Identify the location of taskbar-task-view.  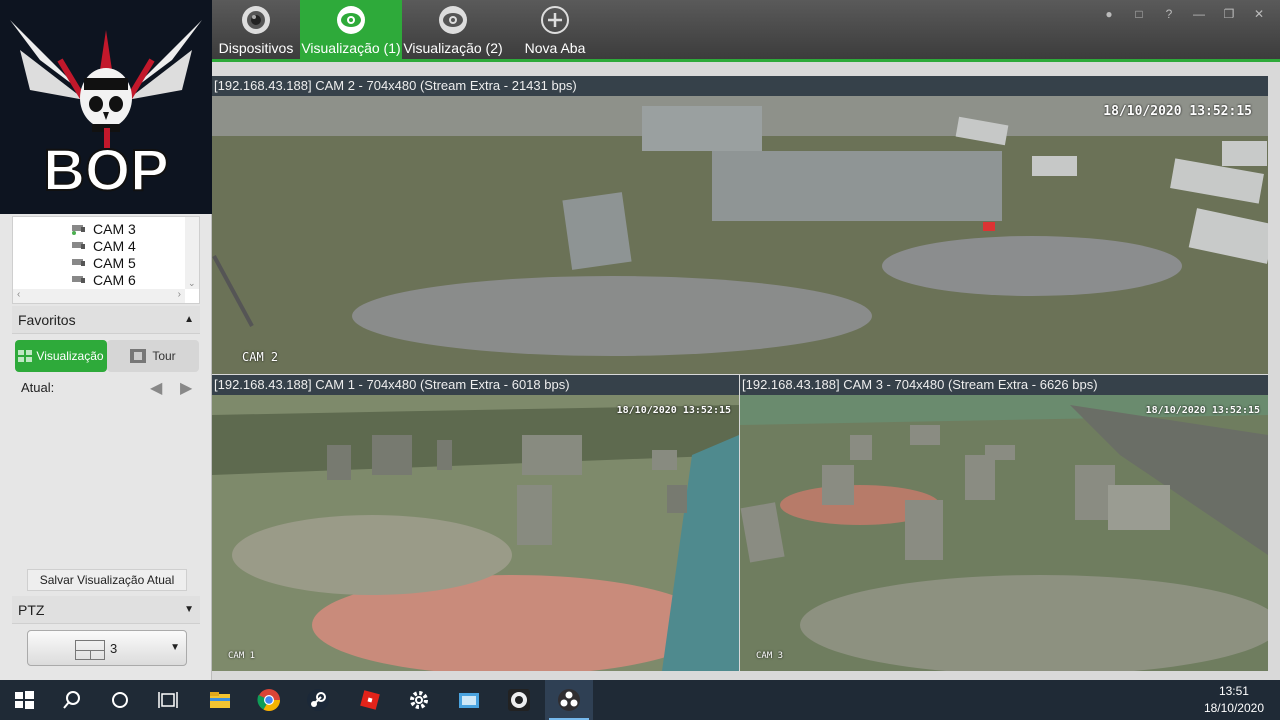
(168, 700).